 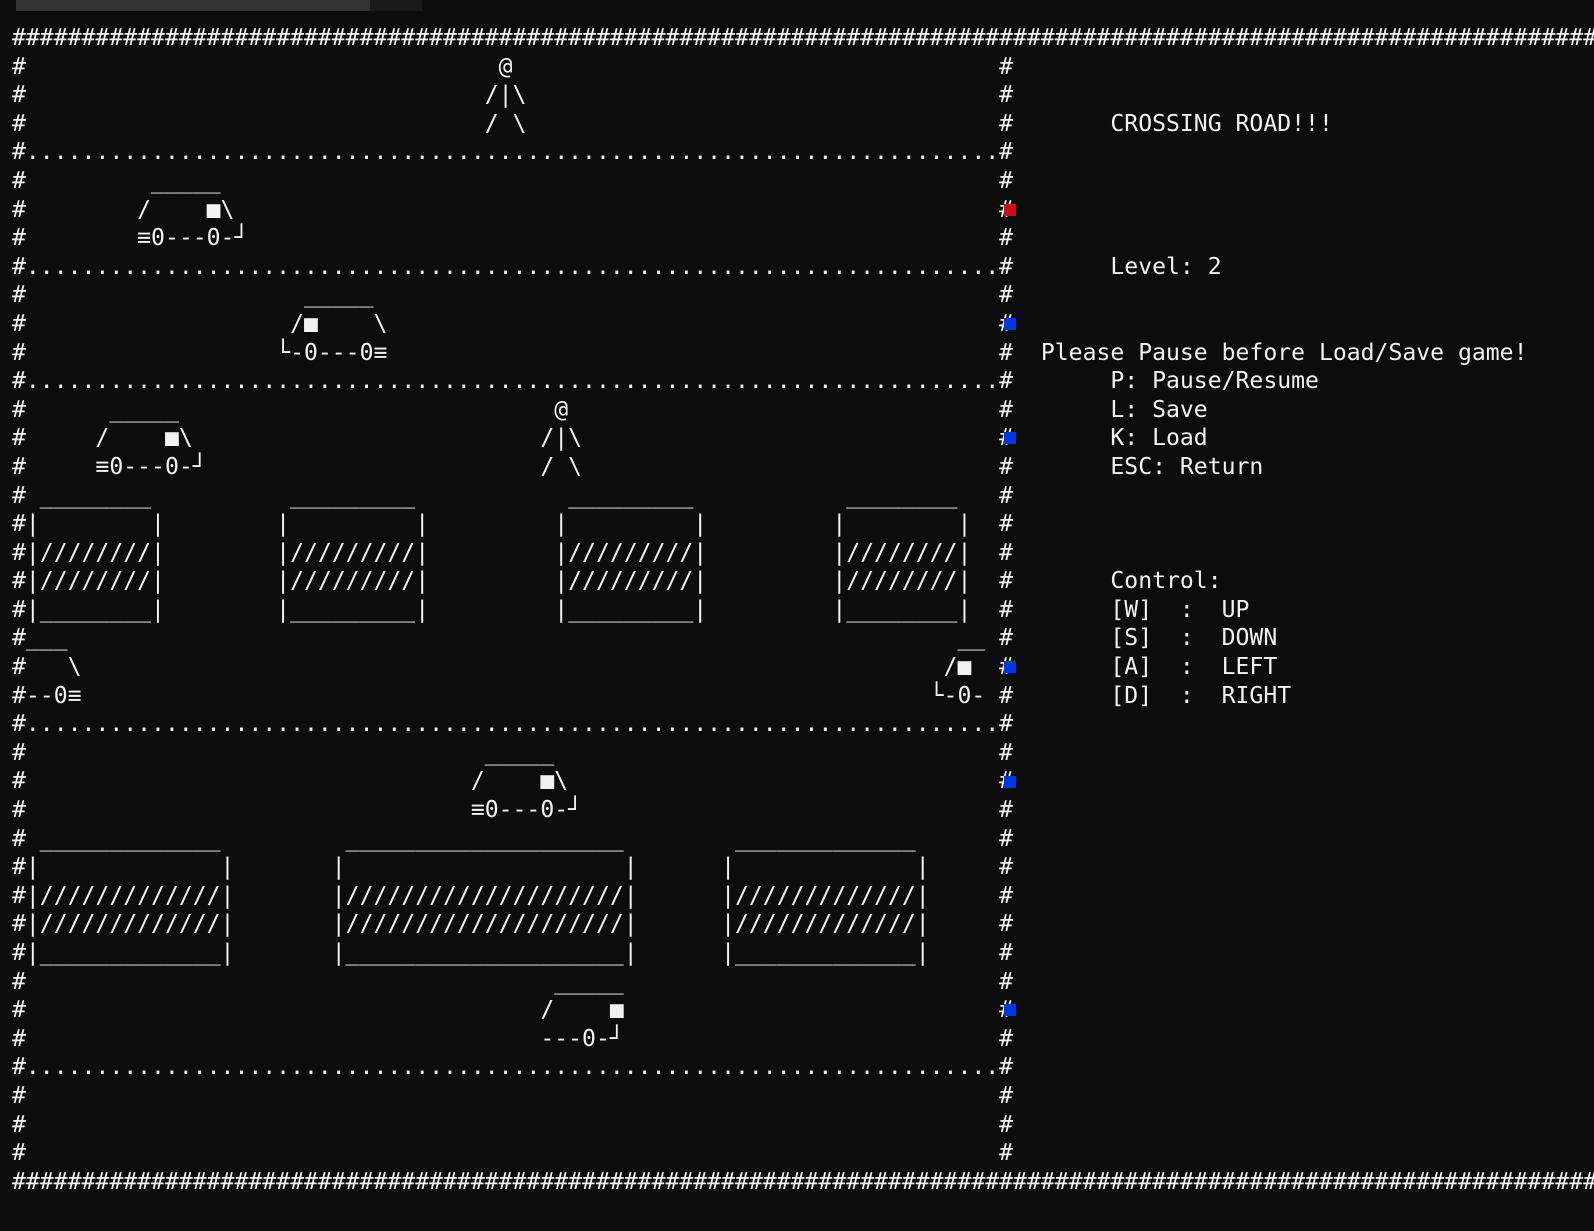 I want to click on terminal-tab, so click(x=193, y=5).